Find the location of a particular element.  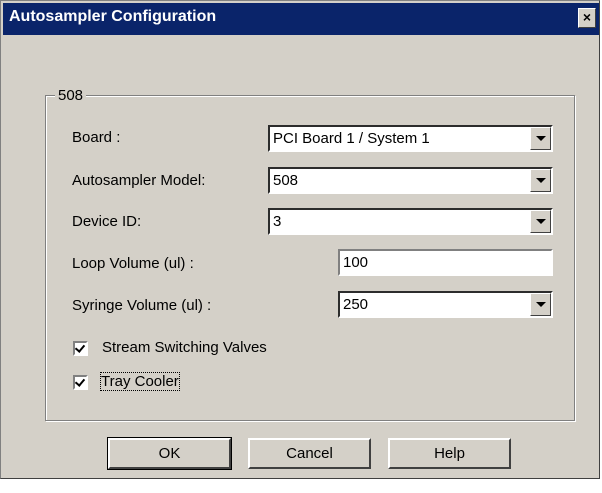

device-id-dropdown: 3 is located at coordinates (410, 221).